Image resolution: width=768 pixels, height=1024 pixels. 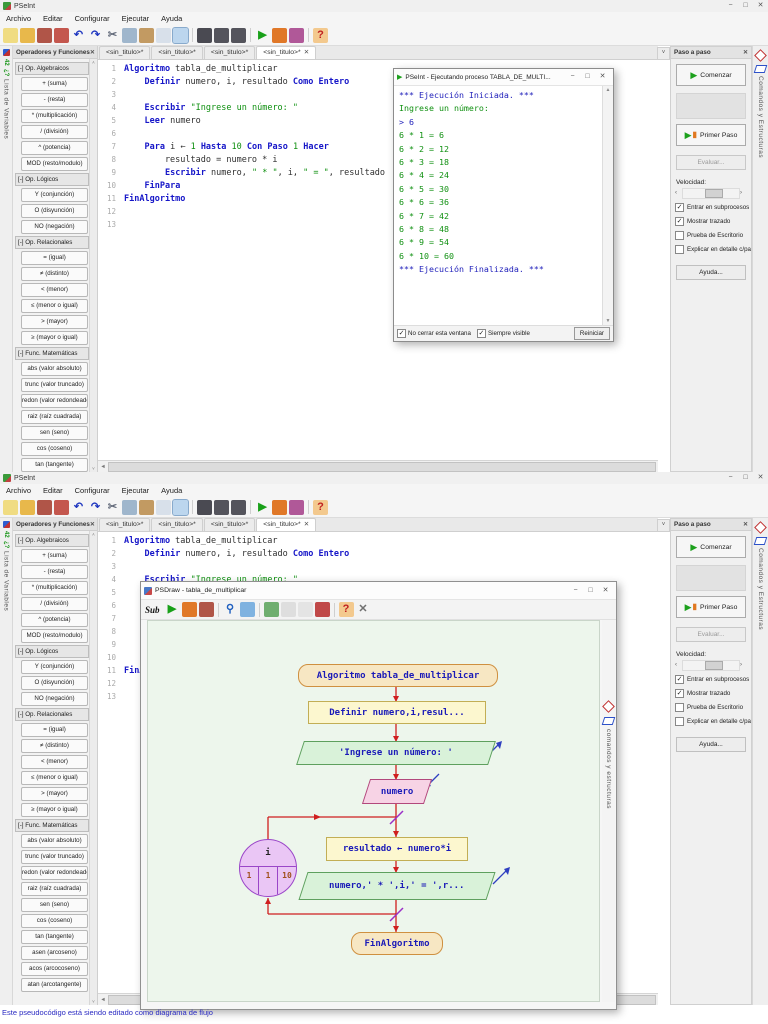 What do you see at coordinates (678, 193) in the screenshot?
I see `slider-left-icon: ‹` at bounding box center [678, 193].